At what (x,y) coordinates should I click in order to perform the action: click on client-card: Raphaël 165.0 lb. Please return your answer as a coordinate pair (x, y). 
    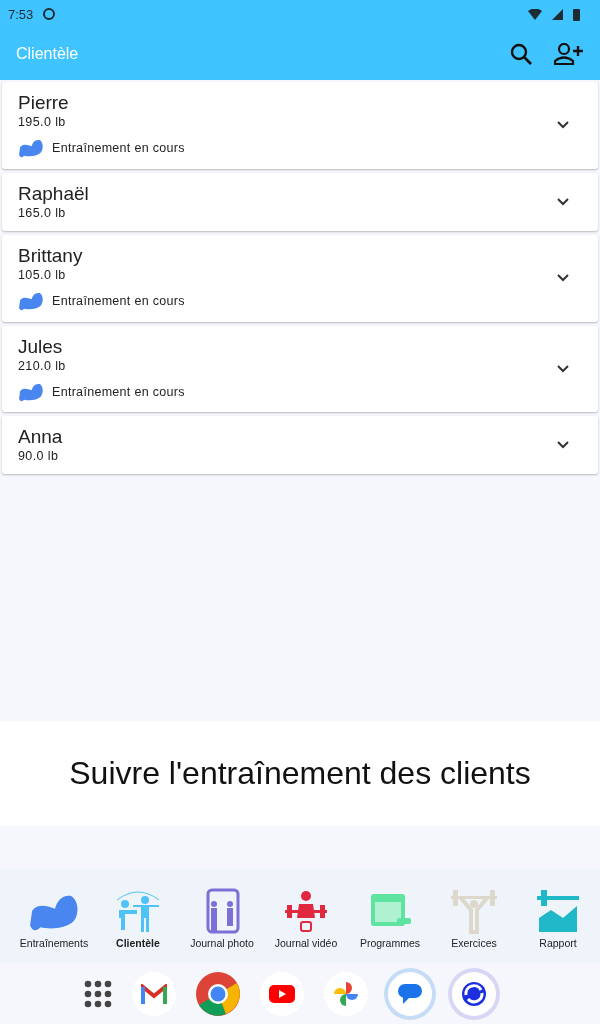
    Looking at the image, I should click on (300, 201).